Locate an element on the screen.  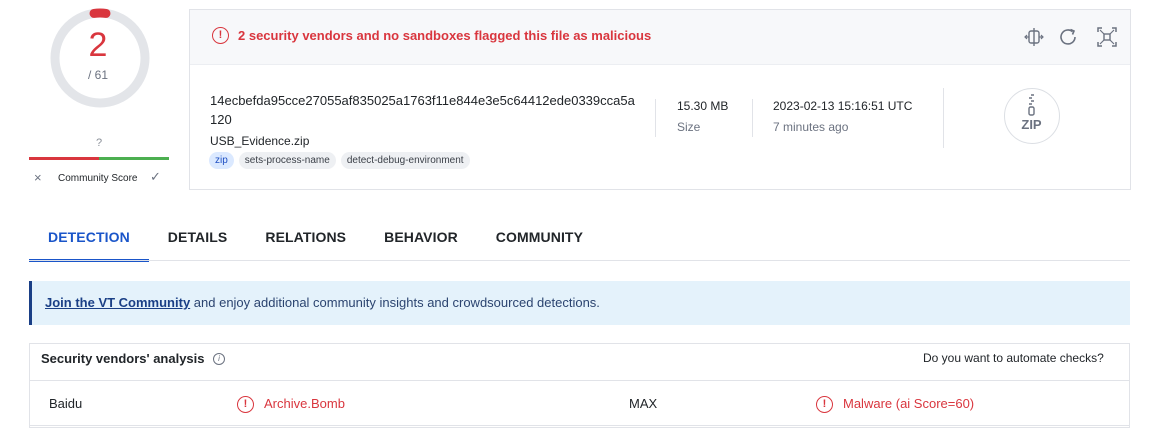
vendor-name: Baidu is located at coordinates (66, 403).